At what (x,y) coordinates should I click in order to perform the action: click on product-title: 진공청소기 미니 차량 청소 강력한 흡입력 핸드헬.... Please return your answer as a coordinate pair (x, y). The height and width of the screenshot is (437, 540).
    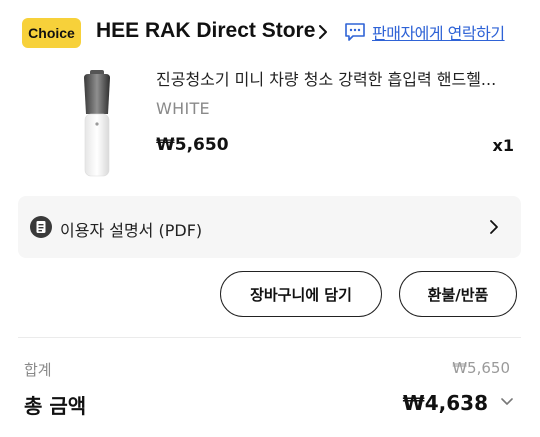
    Looking at the image, I should click on (333, 78).